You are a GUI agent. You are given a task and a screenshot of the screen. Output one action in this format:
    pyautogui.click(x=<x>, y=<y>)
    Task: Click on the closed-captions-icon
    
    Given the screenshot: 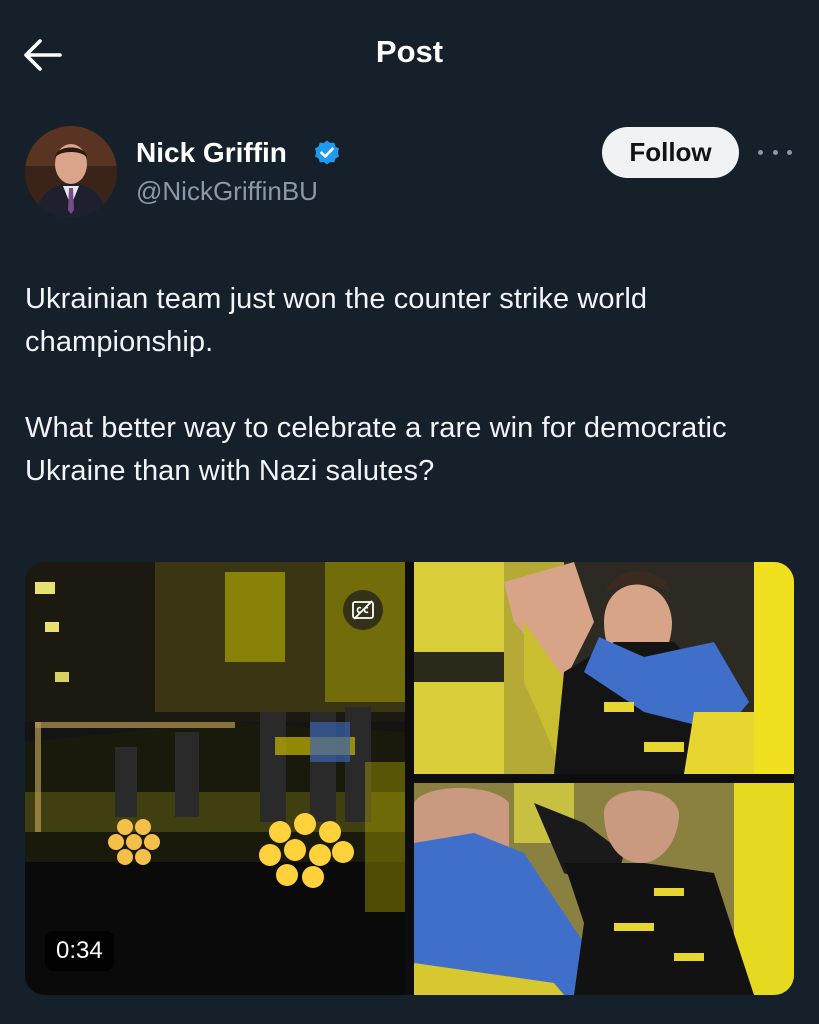 What is the action you would take?
    pyautogui.click(x=363, y=610)
    